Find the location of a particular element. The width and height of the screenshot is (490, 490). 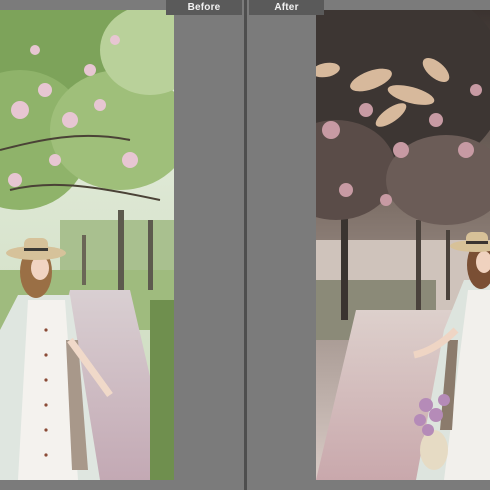

before-label: Before is located at coordinates (204, 7).